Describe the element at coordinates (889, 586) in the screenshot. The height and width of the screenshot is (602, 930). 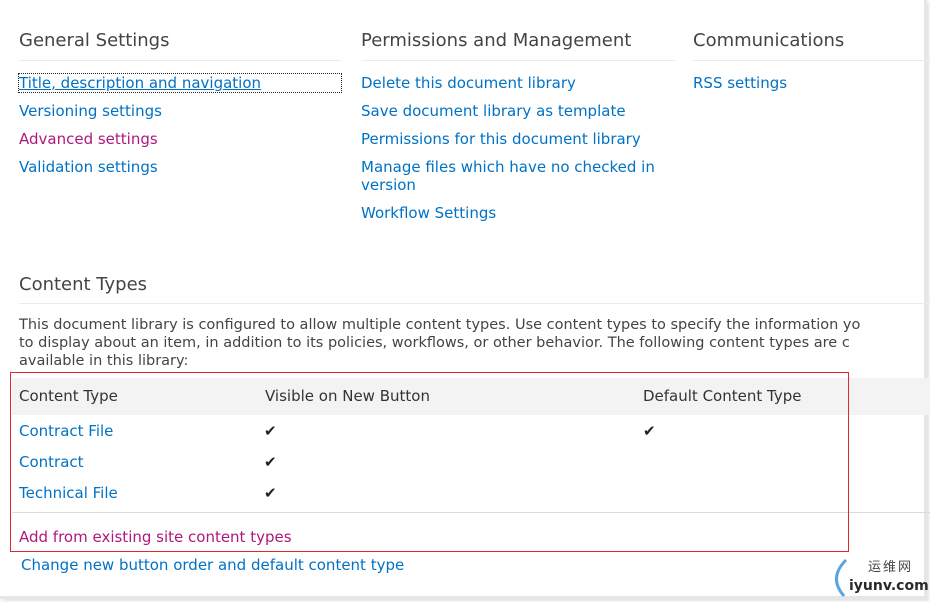
I see `watermark-url: iyunv.com` at that location.